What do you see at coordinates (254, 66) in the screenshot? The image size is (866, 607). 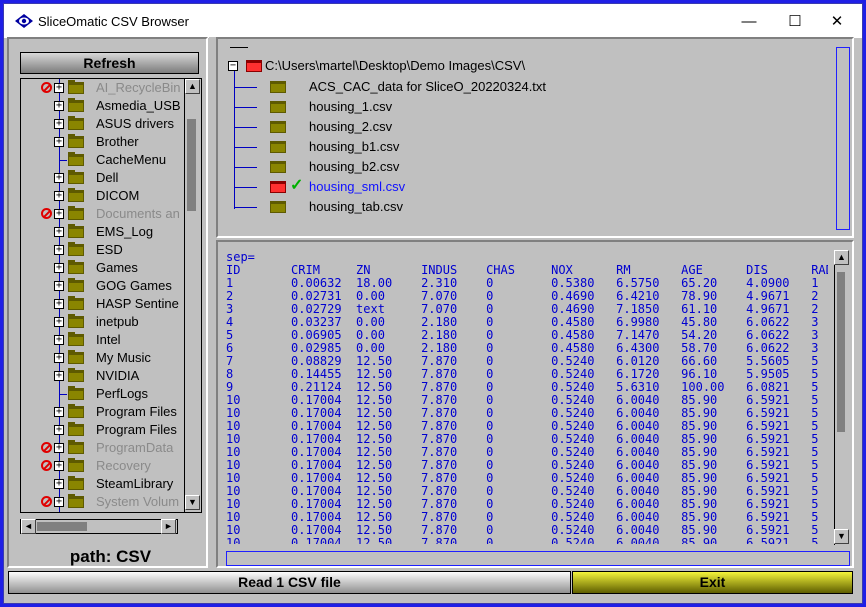 I see `open-folder-icon` at bounding box center [254, 66].